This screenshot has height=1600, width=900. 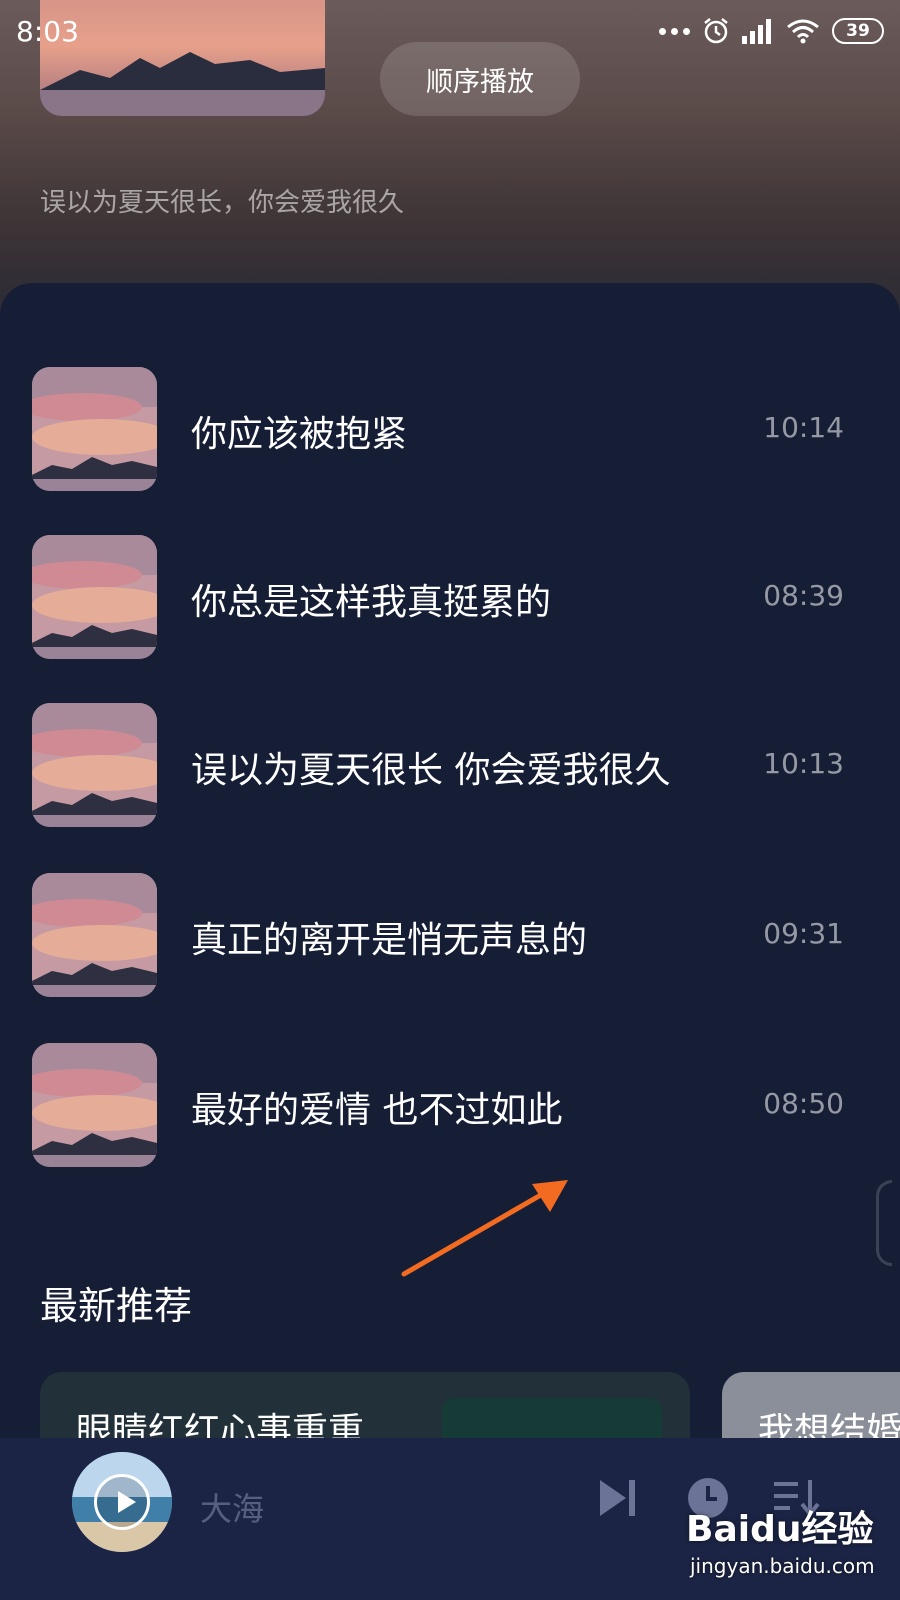 What do you see at coordinates (47, 31) in the screenshot?
I see `status-time: 8:03` at bounding box center [47, 31].